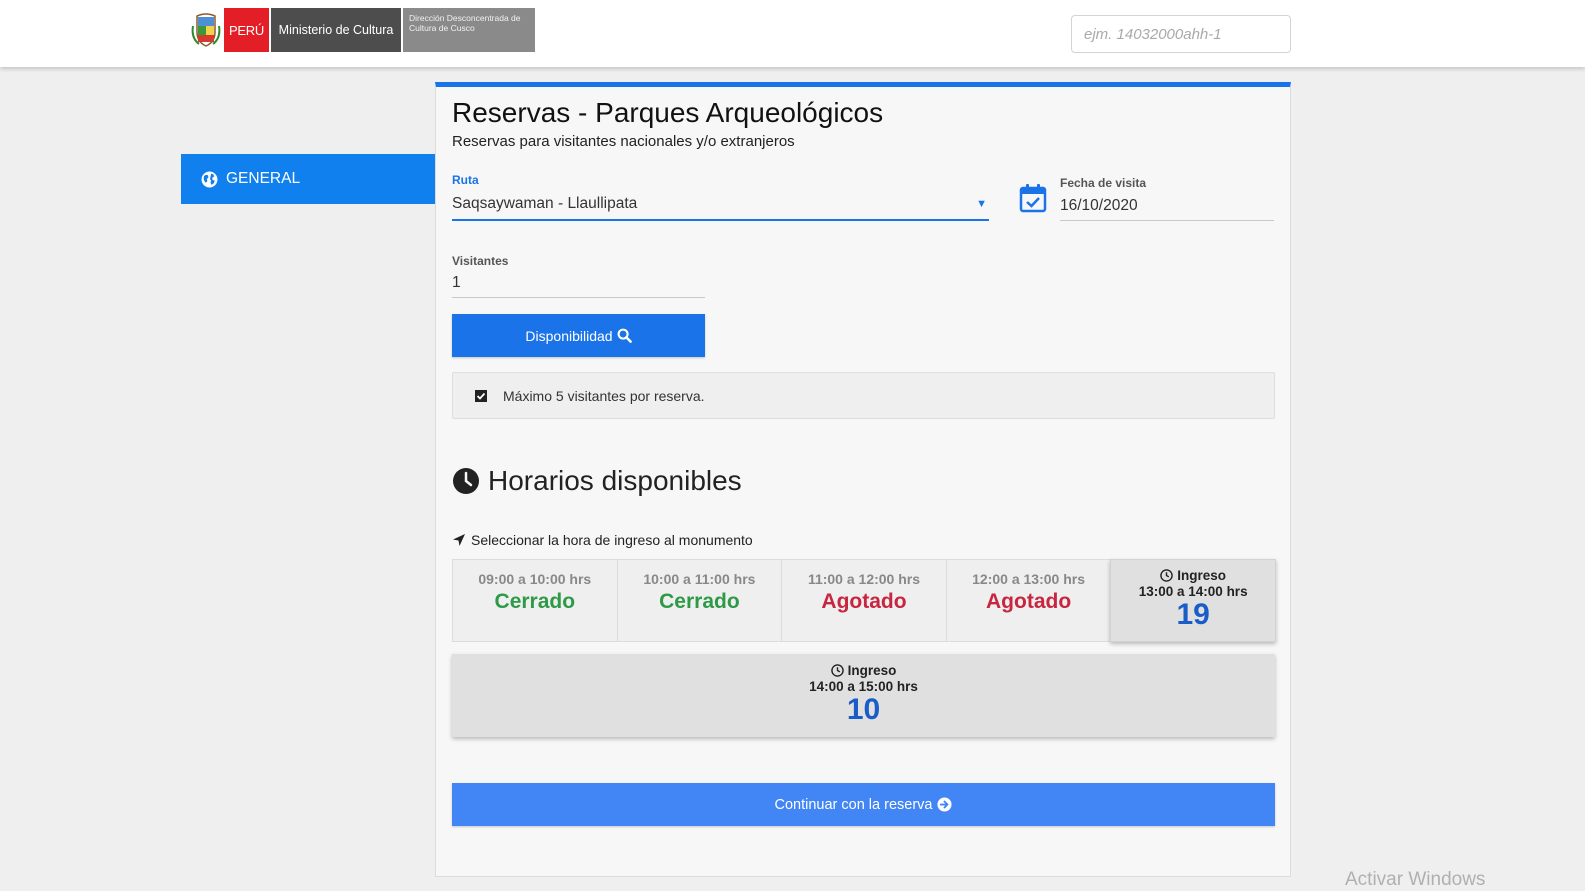 The image size is (1585, 891). I want to click on slot-time: 13:00 a 14:00 hrs, so click(1193, 591).